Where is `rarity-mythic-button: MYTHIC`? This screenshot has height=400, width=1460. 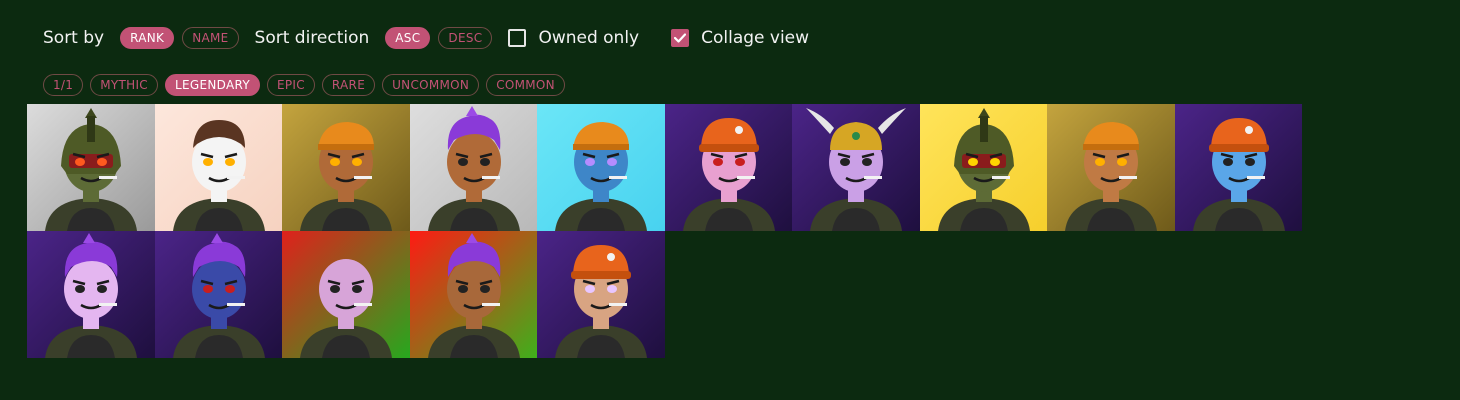
rarity-mythic-button: MYTHIC is located at coordinates (124, 85).